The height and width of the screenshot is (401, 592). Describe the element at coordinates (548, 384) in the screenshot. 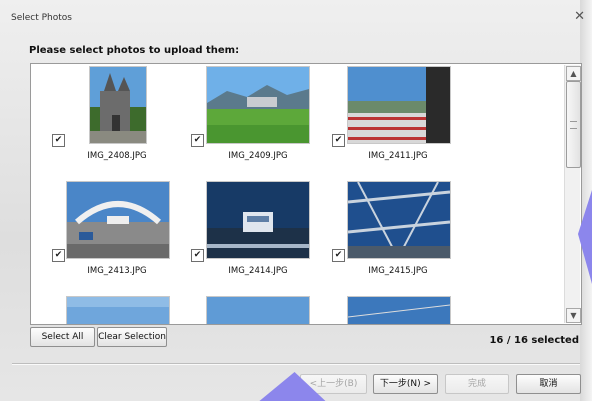

I see `cancel-button: 取消` at that location.